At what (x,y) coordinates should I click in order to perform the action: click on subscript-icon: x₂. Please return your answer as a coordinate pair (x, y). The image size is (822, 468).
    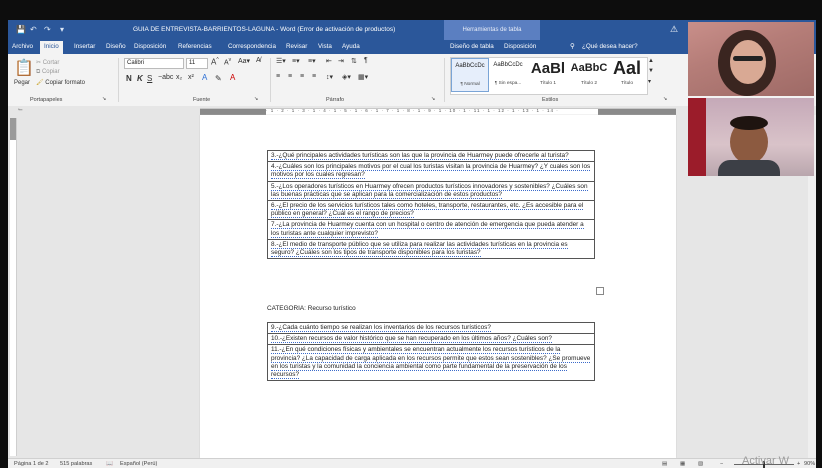
    Looking at the image, I should click on (179, 77).